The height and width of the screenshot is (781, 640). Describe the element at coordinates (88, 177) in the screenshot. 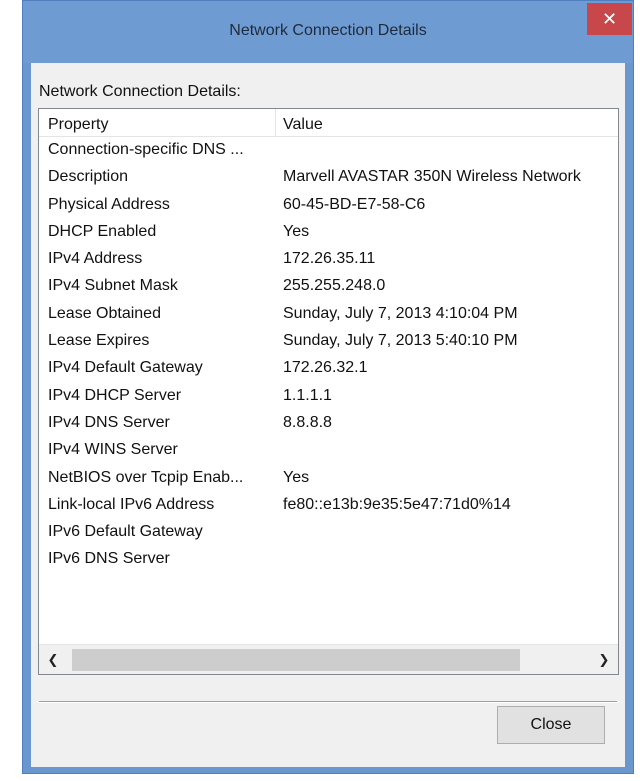

I see `property-cell: Description` at that location.